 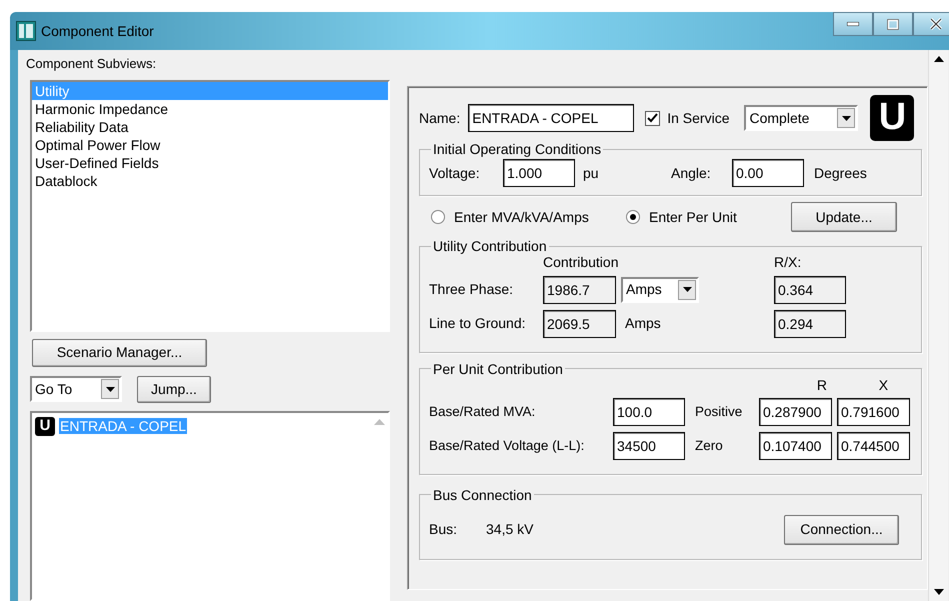 What do you see at coordinates (822, 385) in the screenshot?
I see `column-header: R` at bounding box center [822, 385].